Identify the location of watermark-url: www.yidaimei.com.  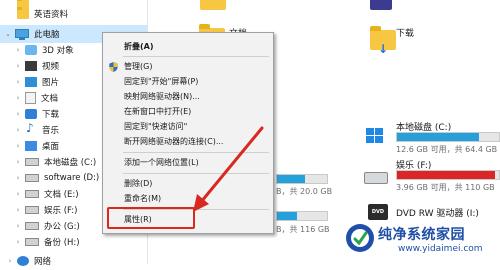
(440, 249).